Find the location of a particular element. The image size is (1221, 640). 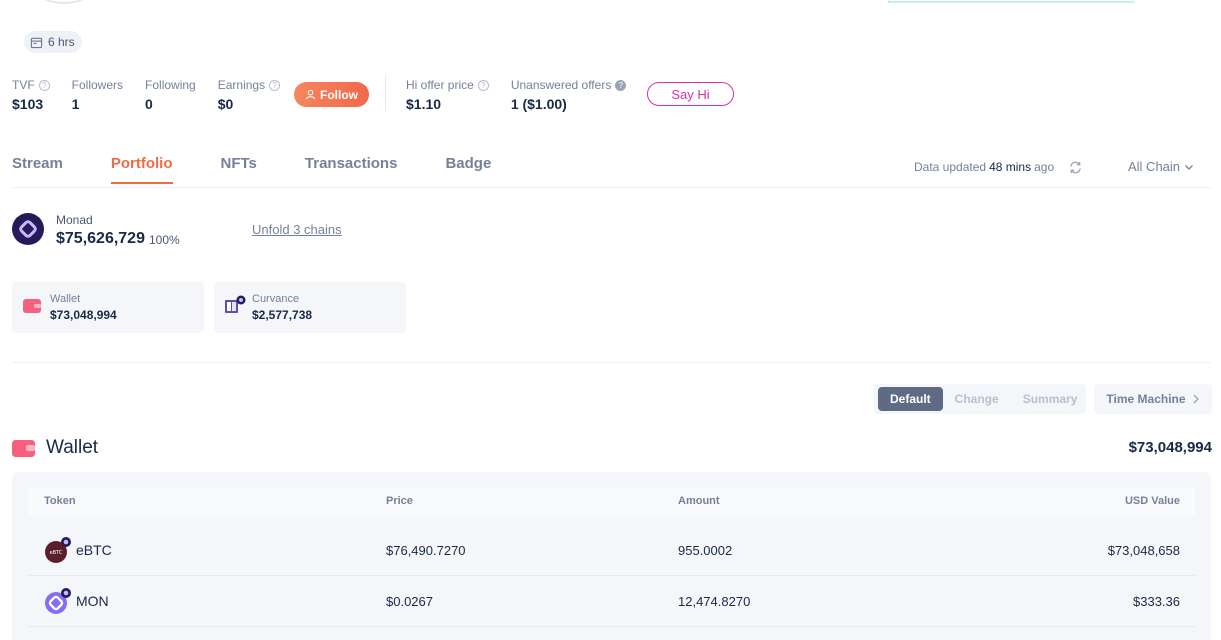

tabs-divider is located at coordinates (611, 187).